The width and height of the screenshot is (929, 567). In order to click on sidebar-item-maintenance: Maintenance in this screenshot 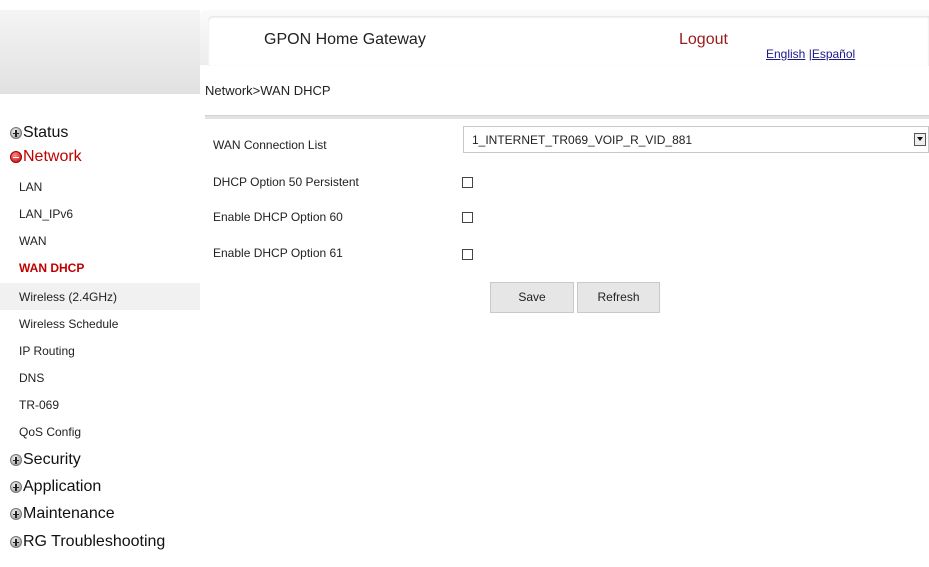, I will do `click(62, 514)`.